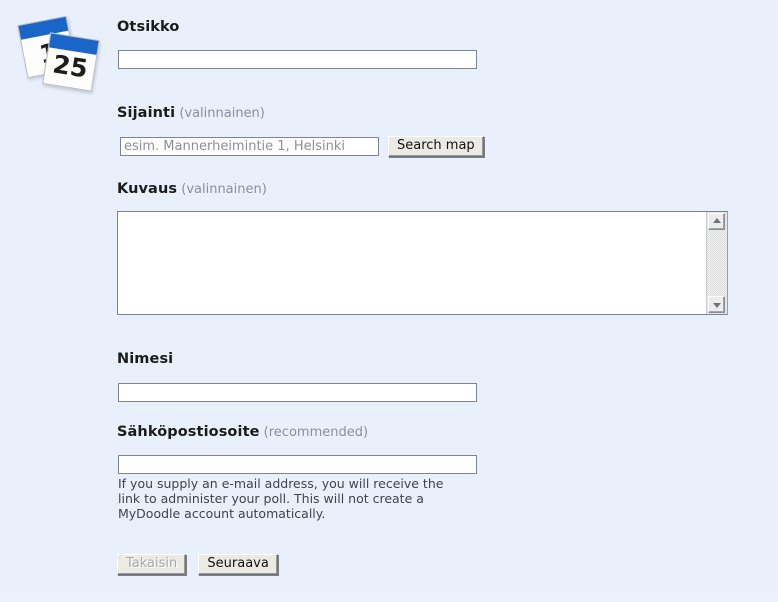 The image size is (778, 602). I want to click on email-label-sub: (recommended), so click(316, 432).